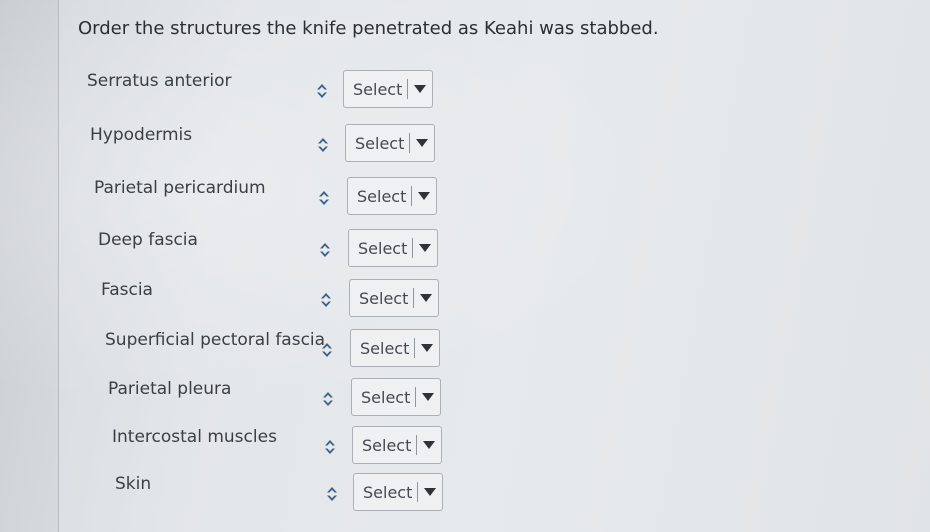  Describe the element at coordinates (465, 349) in the screenshot. I see `match-row: Superficial pectoral fascia Select` at that location.